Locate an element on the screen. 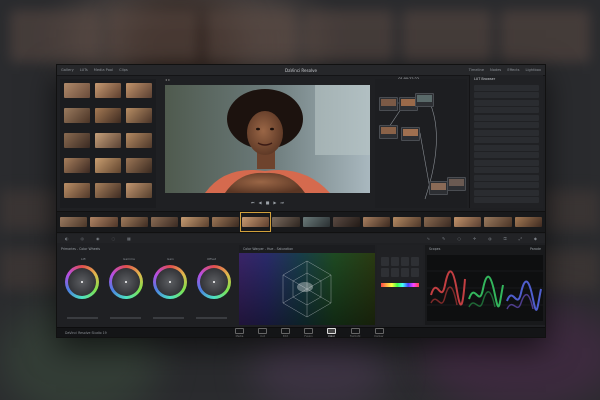 The width and height of the screenshot is (600, 400). skip-forward-icon: ⏭ is located at coordinates (282, 202).